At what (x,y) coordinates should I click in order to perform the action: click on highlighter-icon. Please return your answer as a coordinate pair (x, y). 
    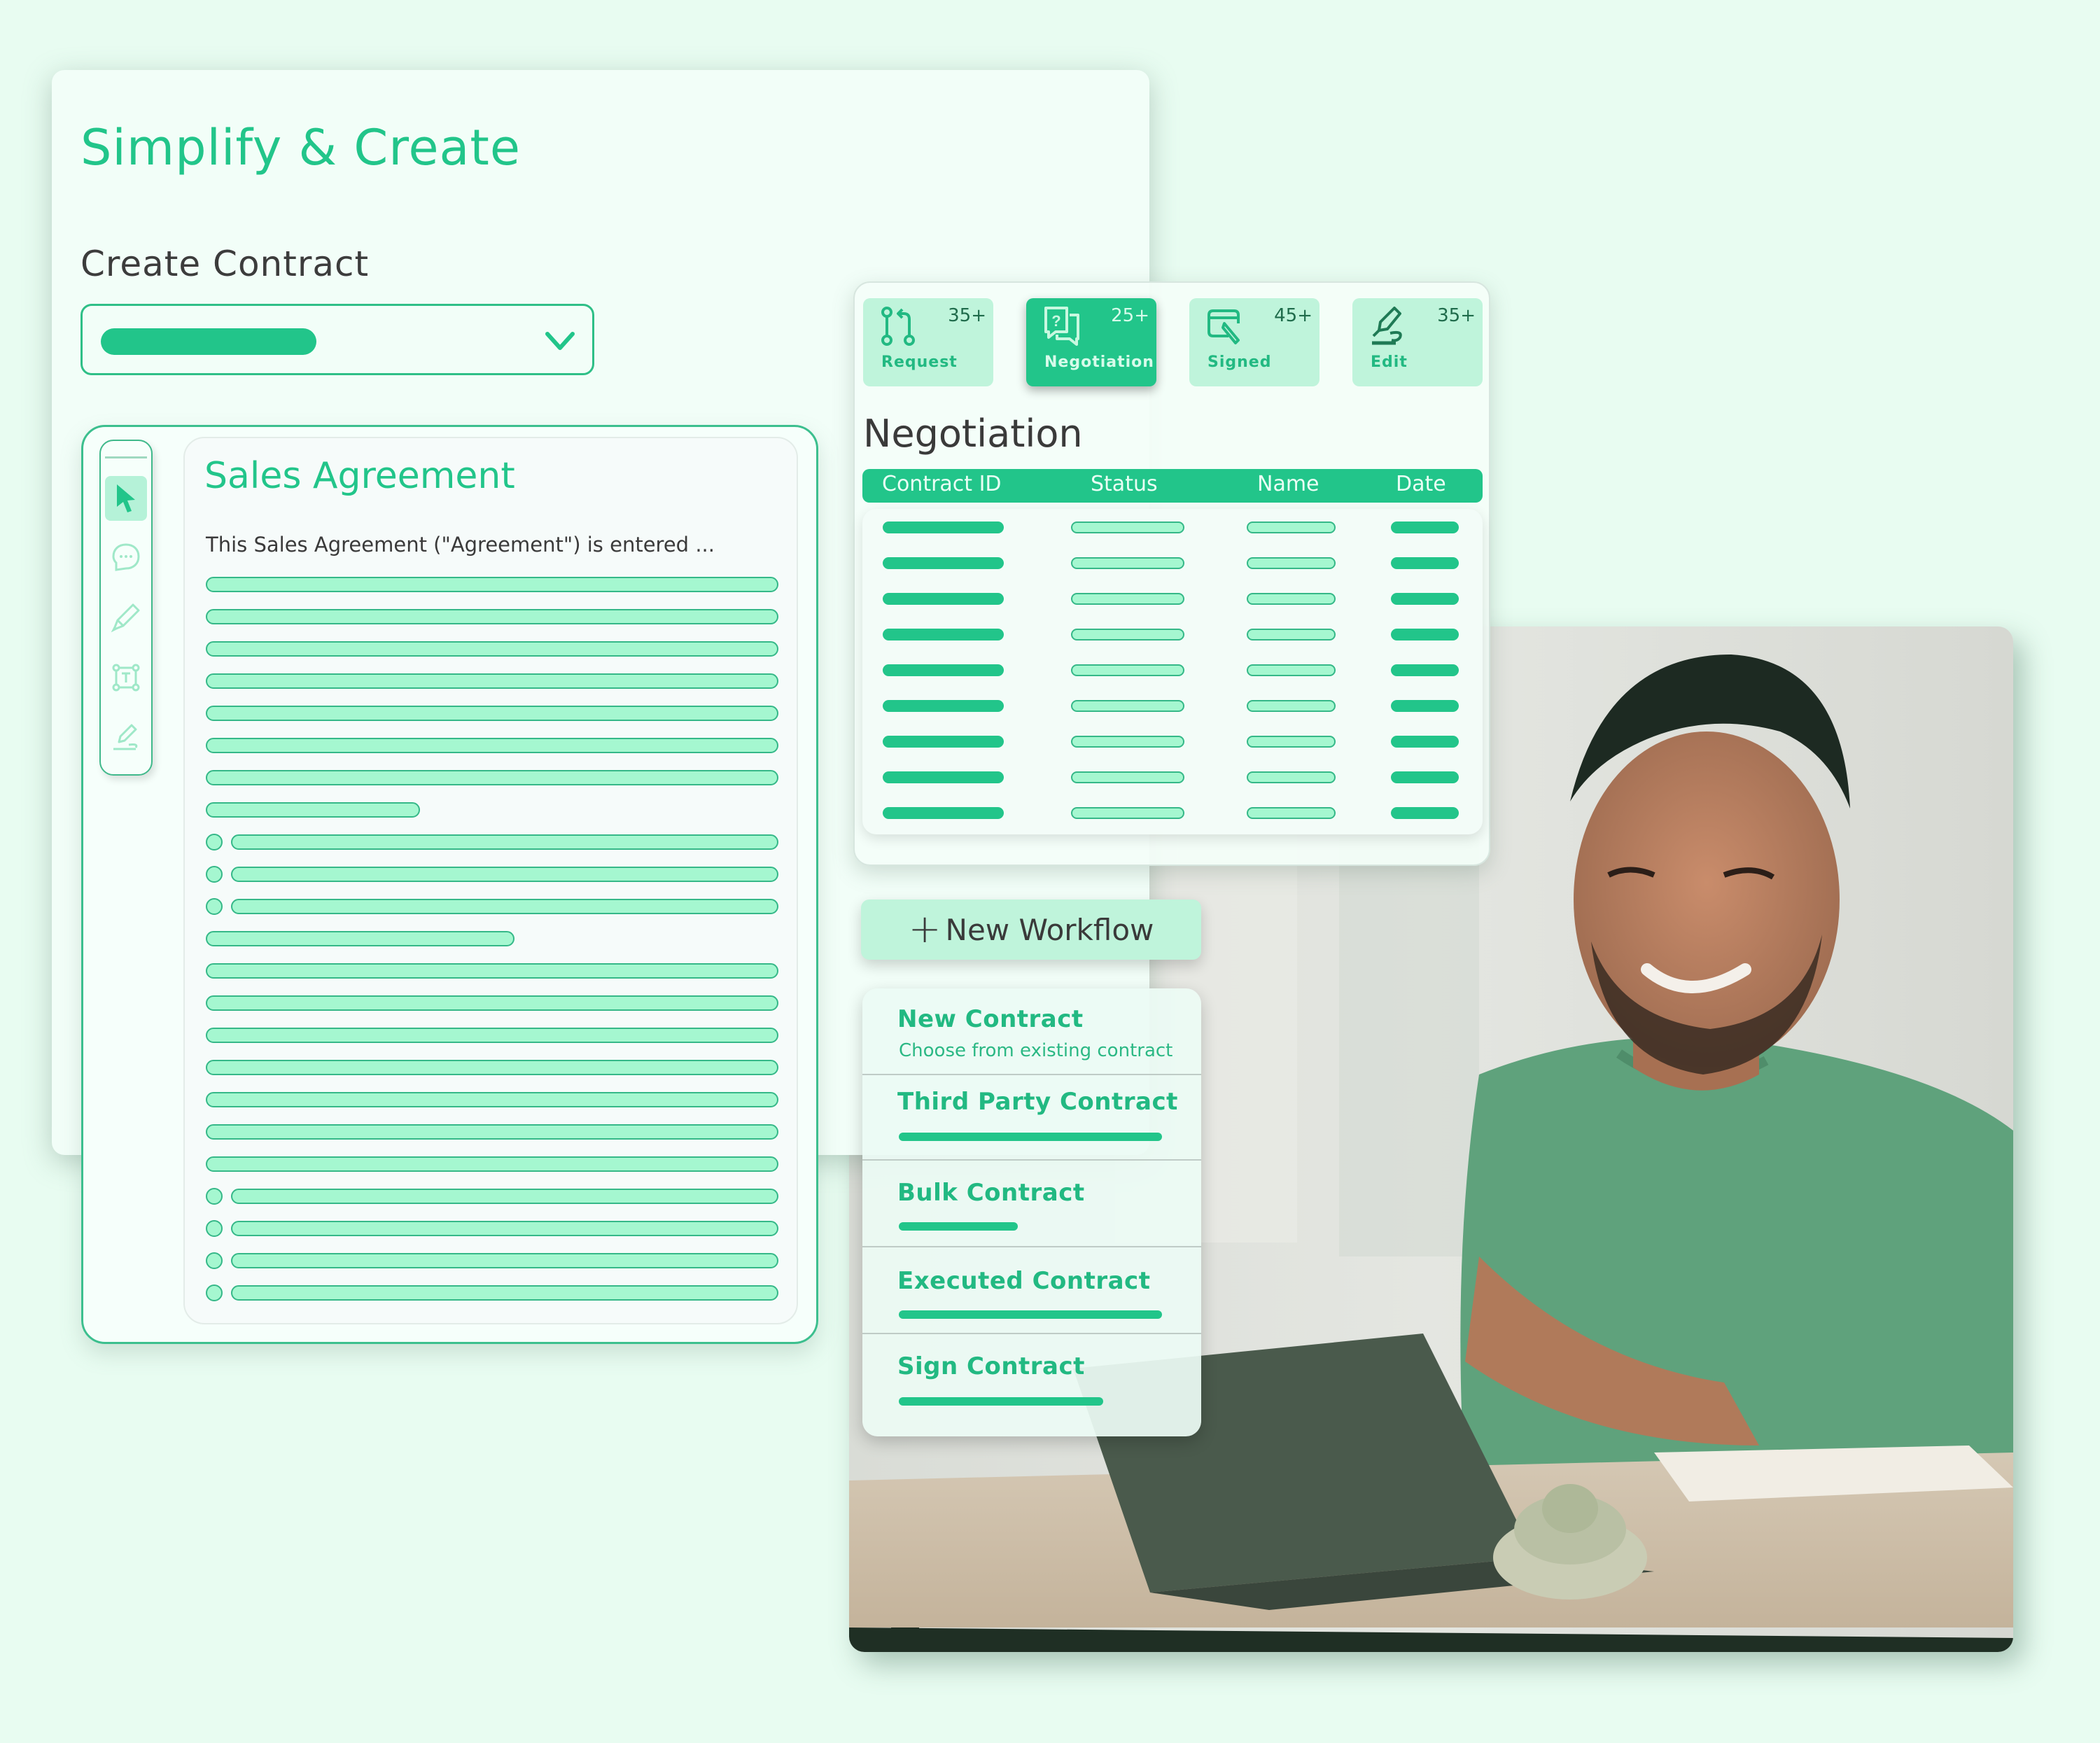
    Looking at the image, I should click on (125, 618).